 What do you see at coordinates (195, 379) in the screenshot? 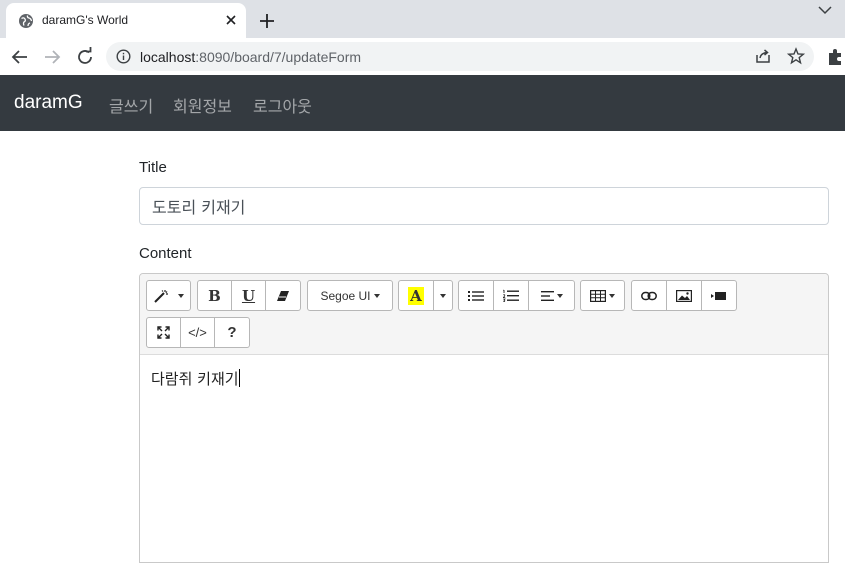
I see `content-text: 다람쥐 키재기` at bounding box center [195, 379].